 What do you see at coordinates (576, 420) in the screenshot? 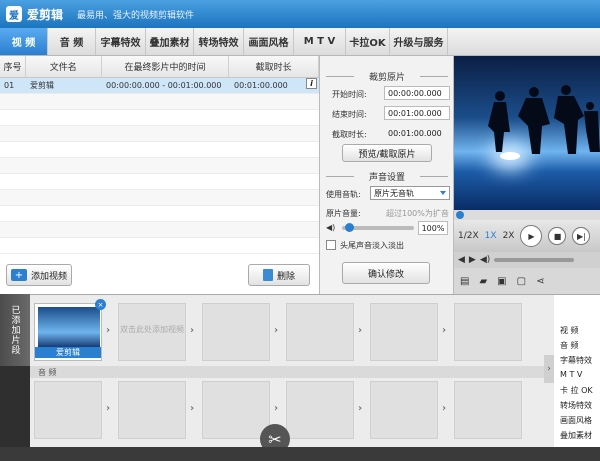
I see `summary-item-style: 画面风格` at bounding box center [576, 420].